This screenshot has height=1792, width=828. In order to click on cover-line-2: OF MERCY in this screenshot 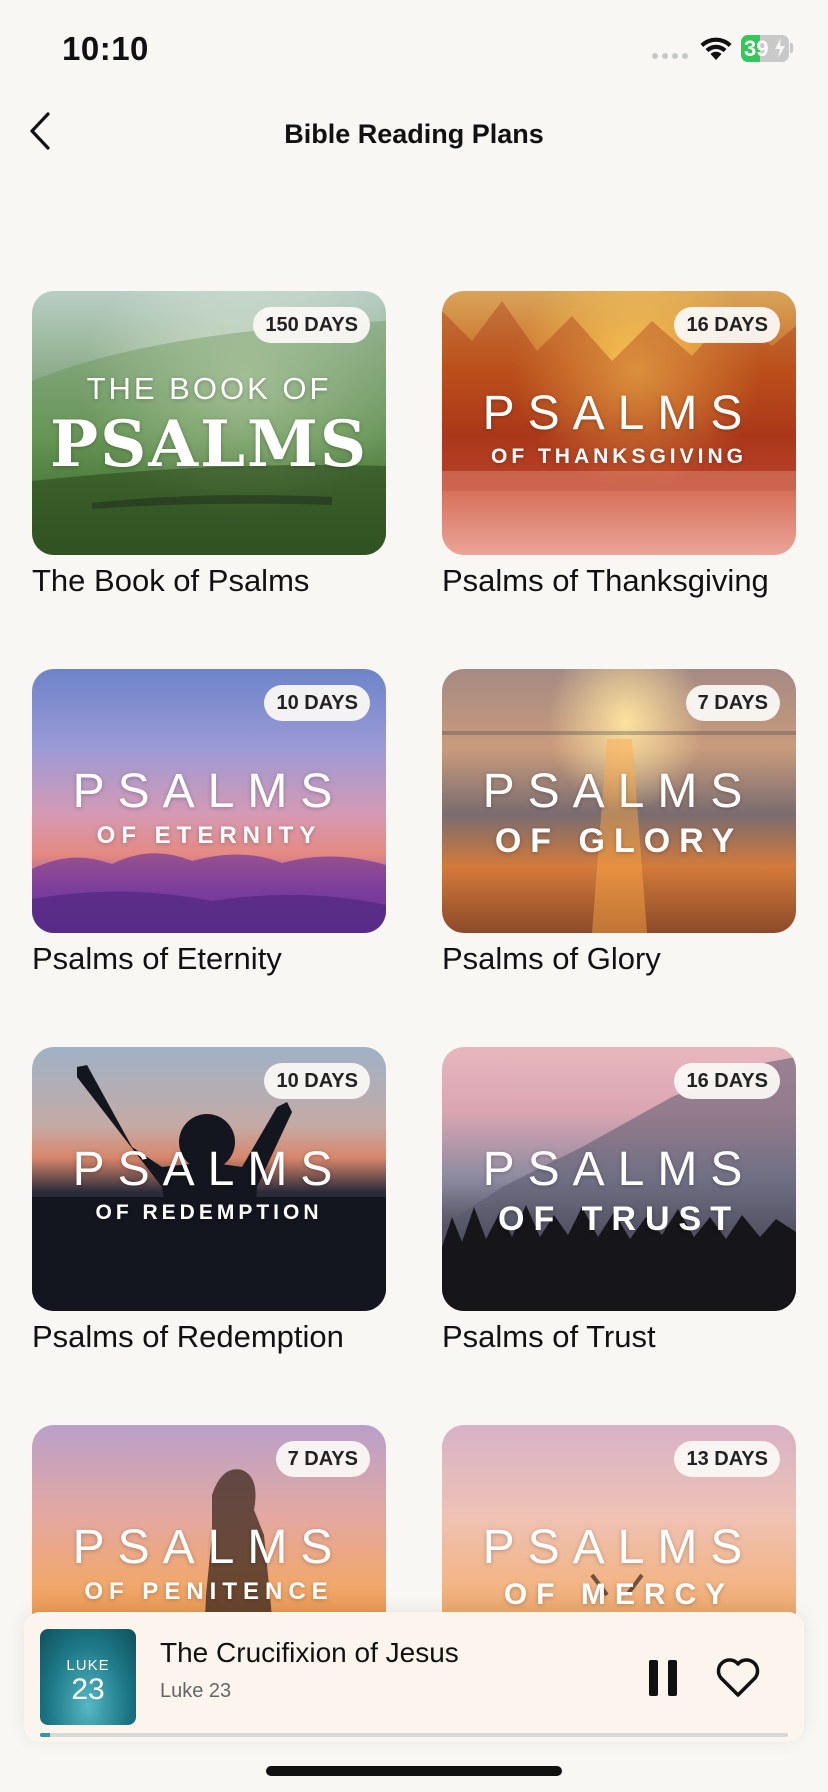, I will do `click(619, 1594)`.